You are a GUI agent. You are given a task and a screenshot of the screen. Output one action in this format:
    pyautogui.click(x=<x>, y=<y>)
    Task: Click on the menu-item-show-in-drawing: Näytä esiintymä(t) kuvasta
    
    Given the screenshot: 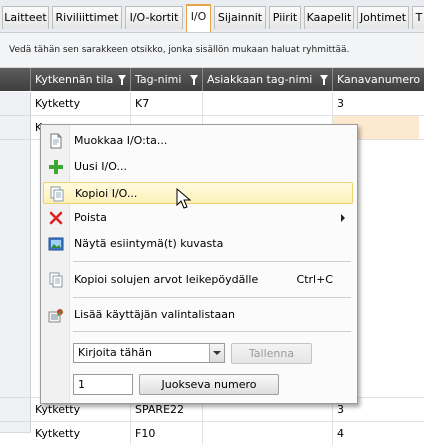 What is the action you would take?
    pyautogui.click(x=198, y=244)
    